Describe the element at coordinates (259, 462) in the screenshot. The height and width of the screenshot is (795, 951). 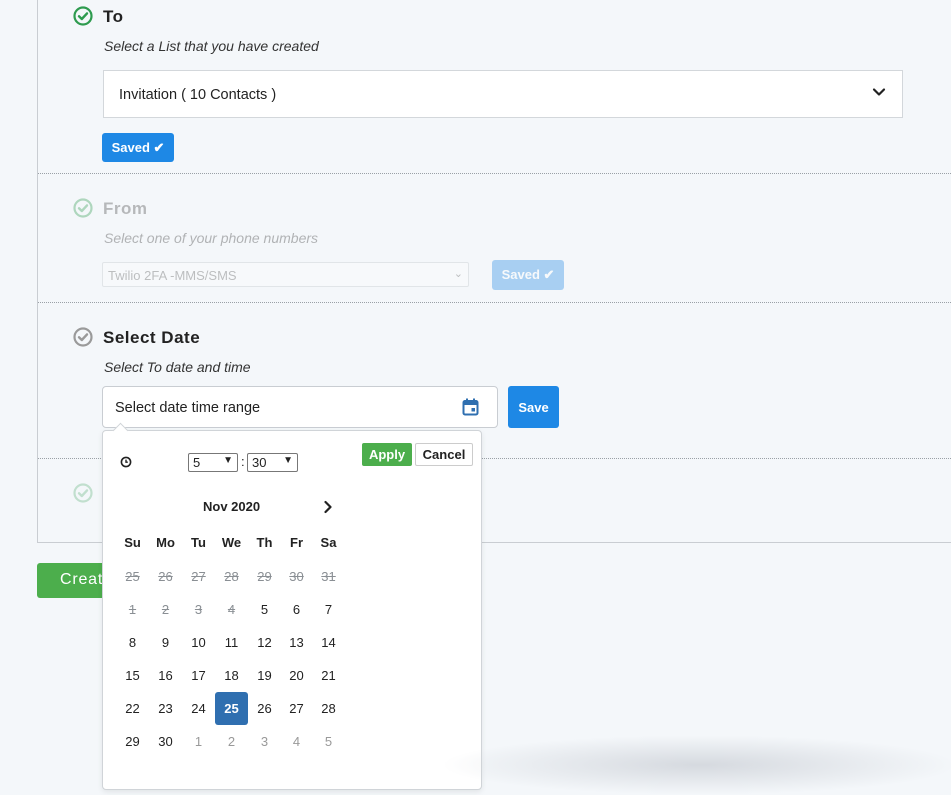
I see `minute-value: 30` at that location.